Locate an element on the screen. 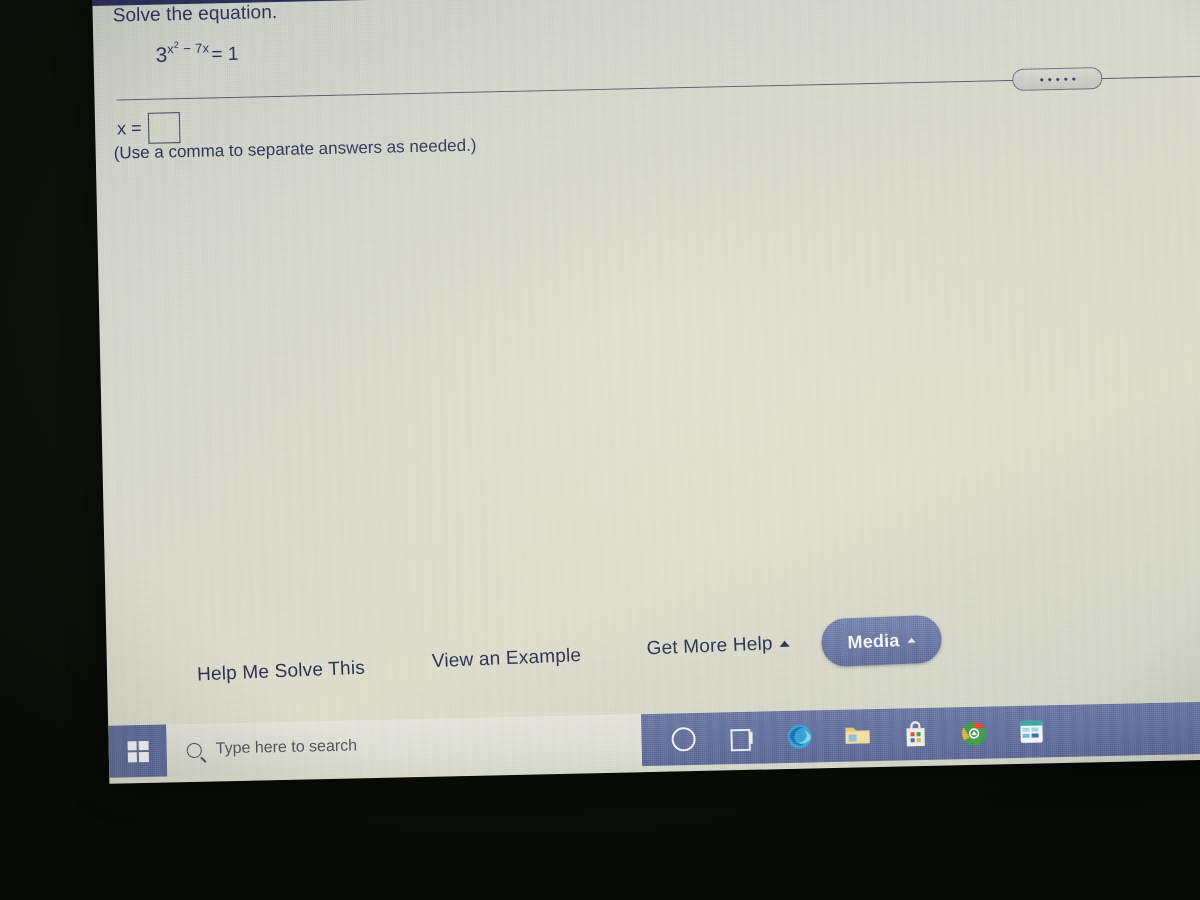 The height and width of the screenshot is (900, 1200). task-view-icon is located at coordinates (741, 738).